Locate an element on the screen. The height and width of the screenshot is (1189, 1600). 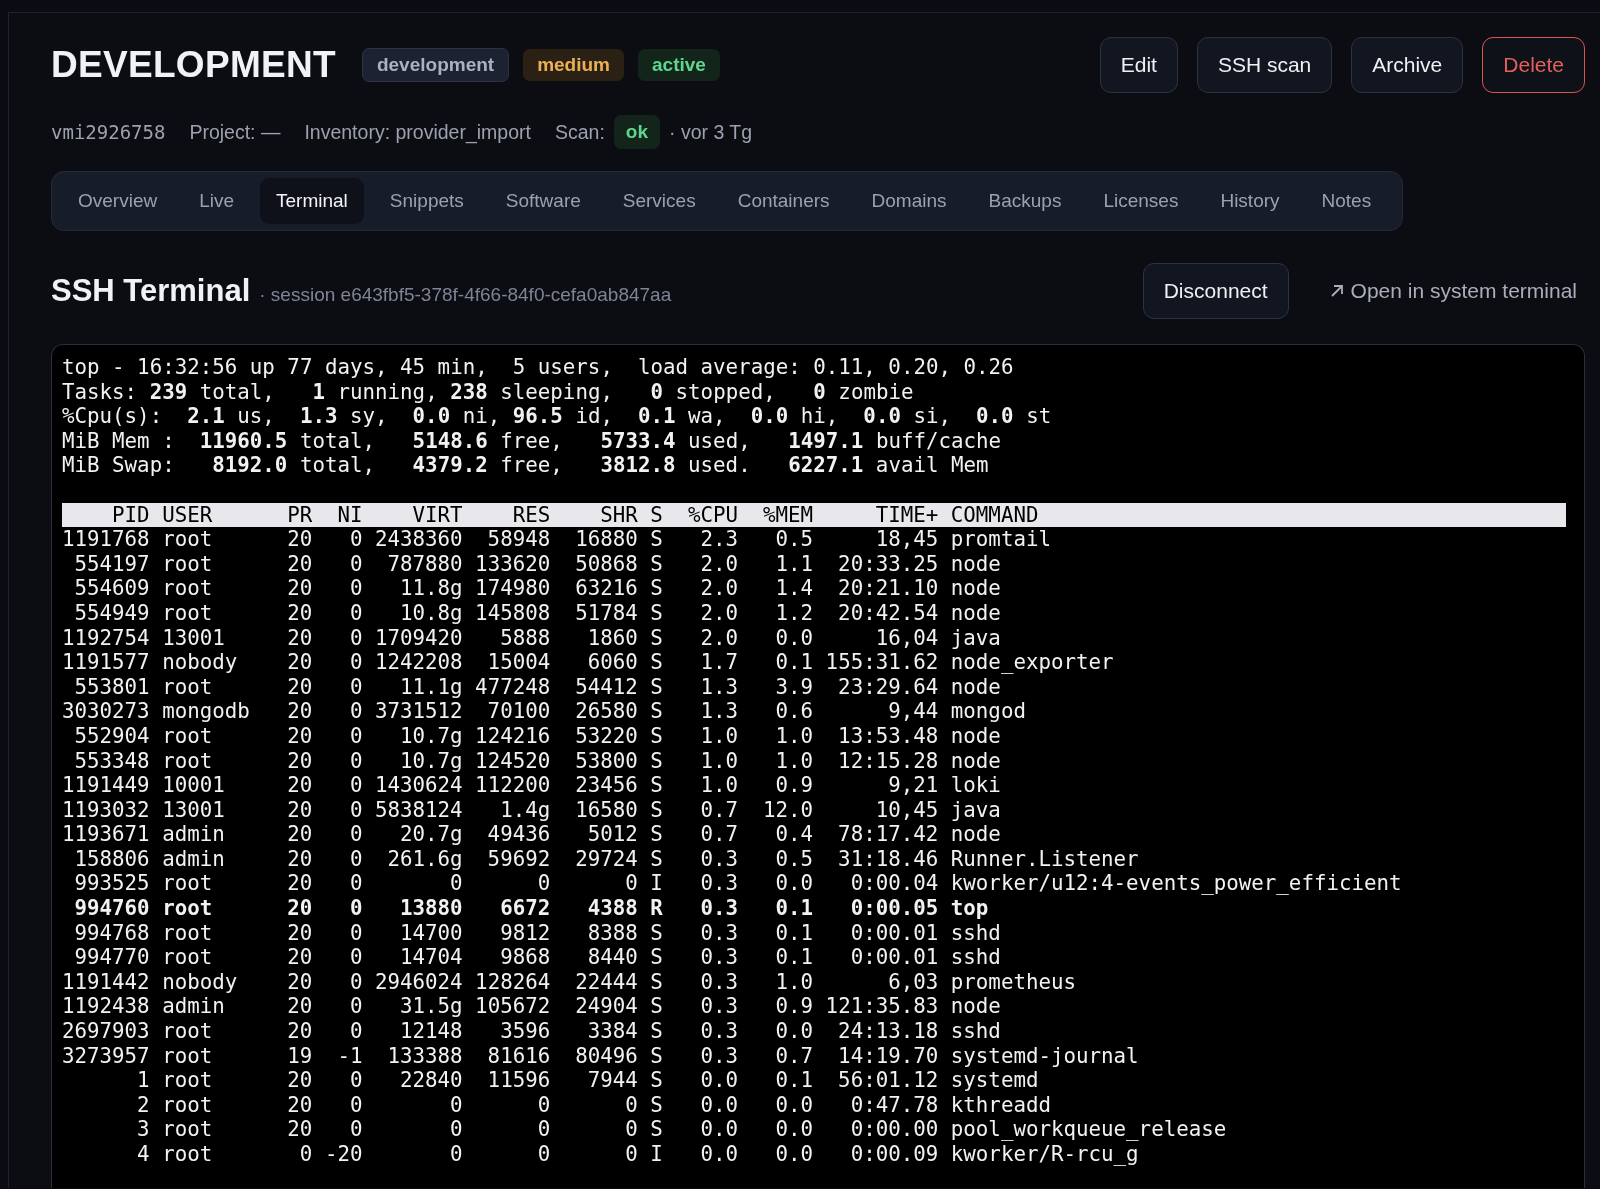
table-cell: I is located at coordinates (656, 884).